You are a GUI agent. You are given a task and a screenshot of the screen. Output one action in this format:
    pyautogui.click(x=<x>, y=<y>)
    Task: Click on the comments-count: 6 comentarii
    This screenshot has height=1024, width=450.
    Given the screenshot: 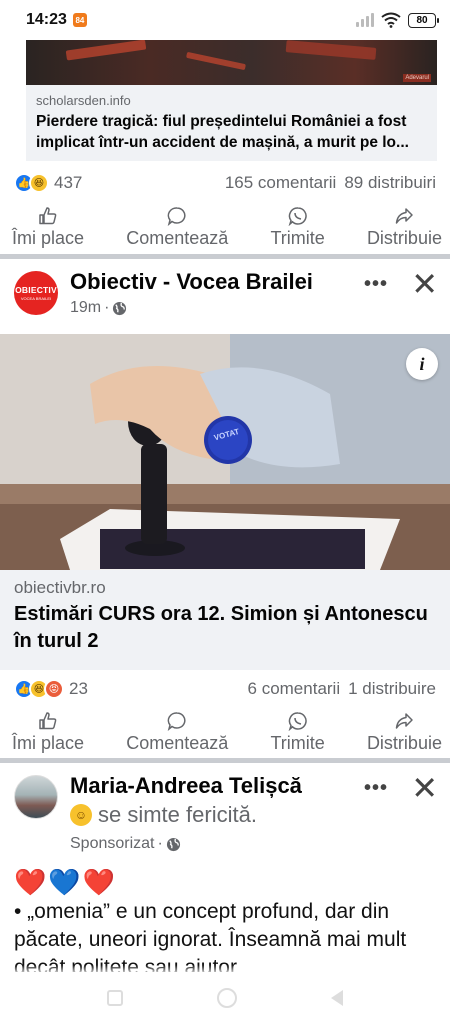 What is the action you would take?
    pyautogui.click(x=294, y=689)
    